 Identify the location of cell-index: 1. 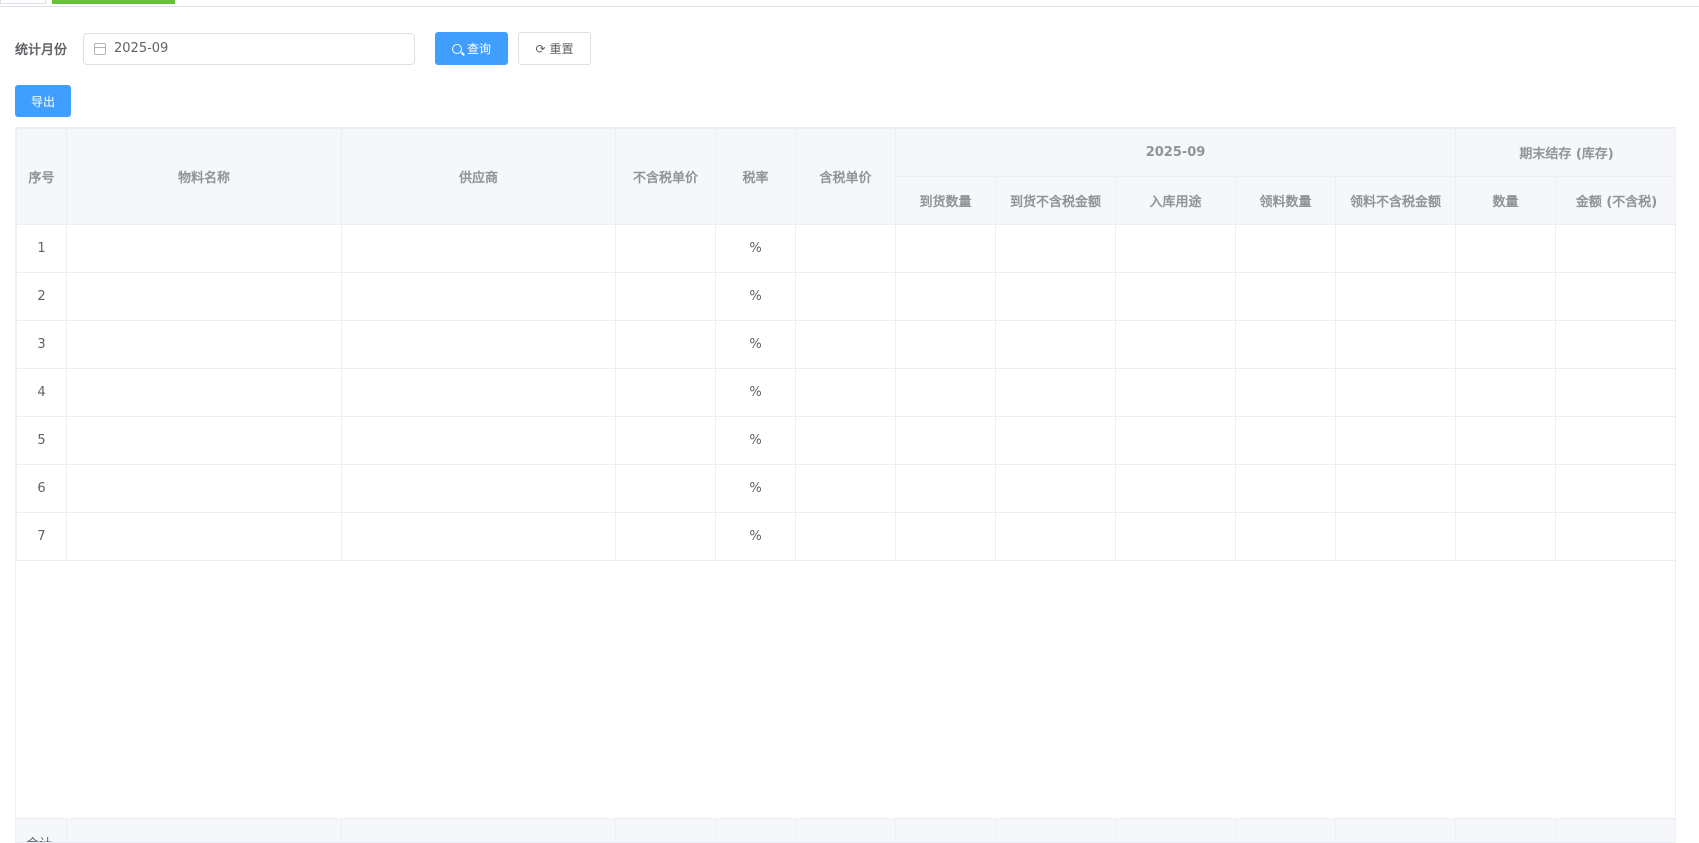
(41, 248).